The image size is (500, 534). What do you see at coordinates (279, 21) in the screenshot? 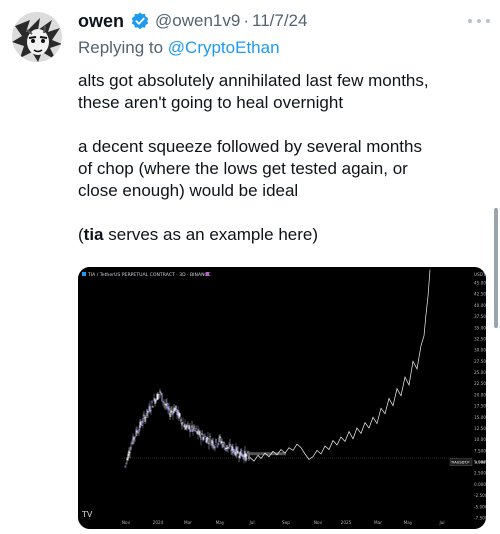
I see `post-date: 11/7/24` at bounding box center [279, 21].